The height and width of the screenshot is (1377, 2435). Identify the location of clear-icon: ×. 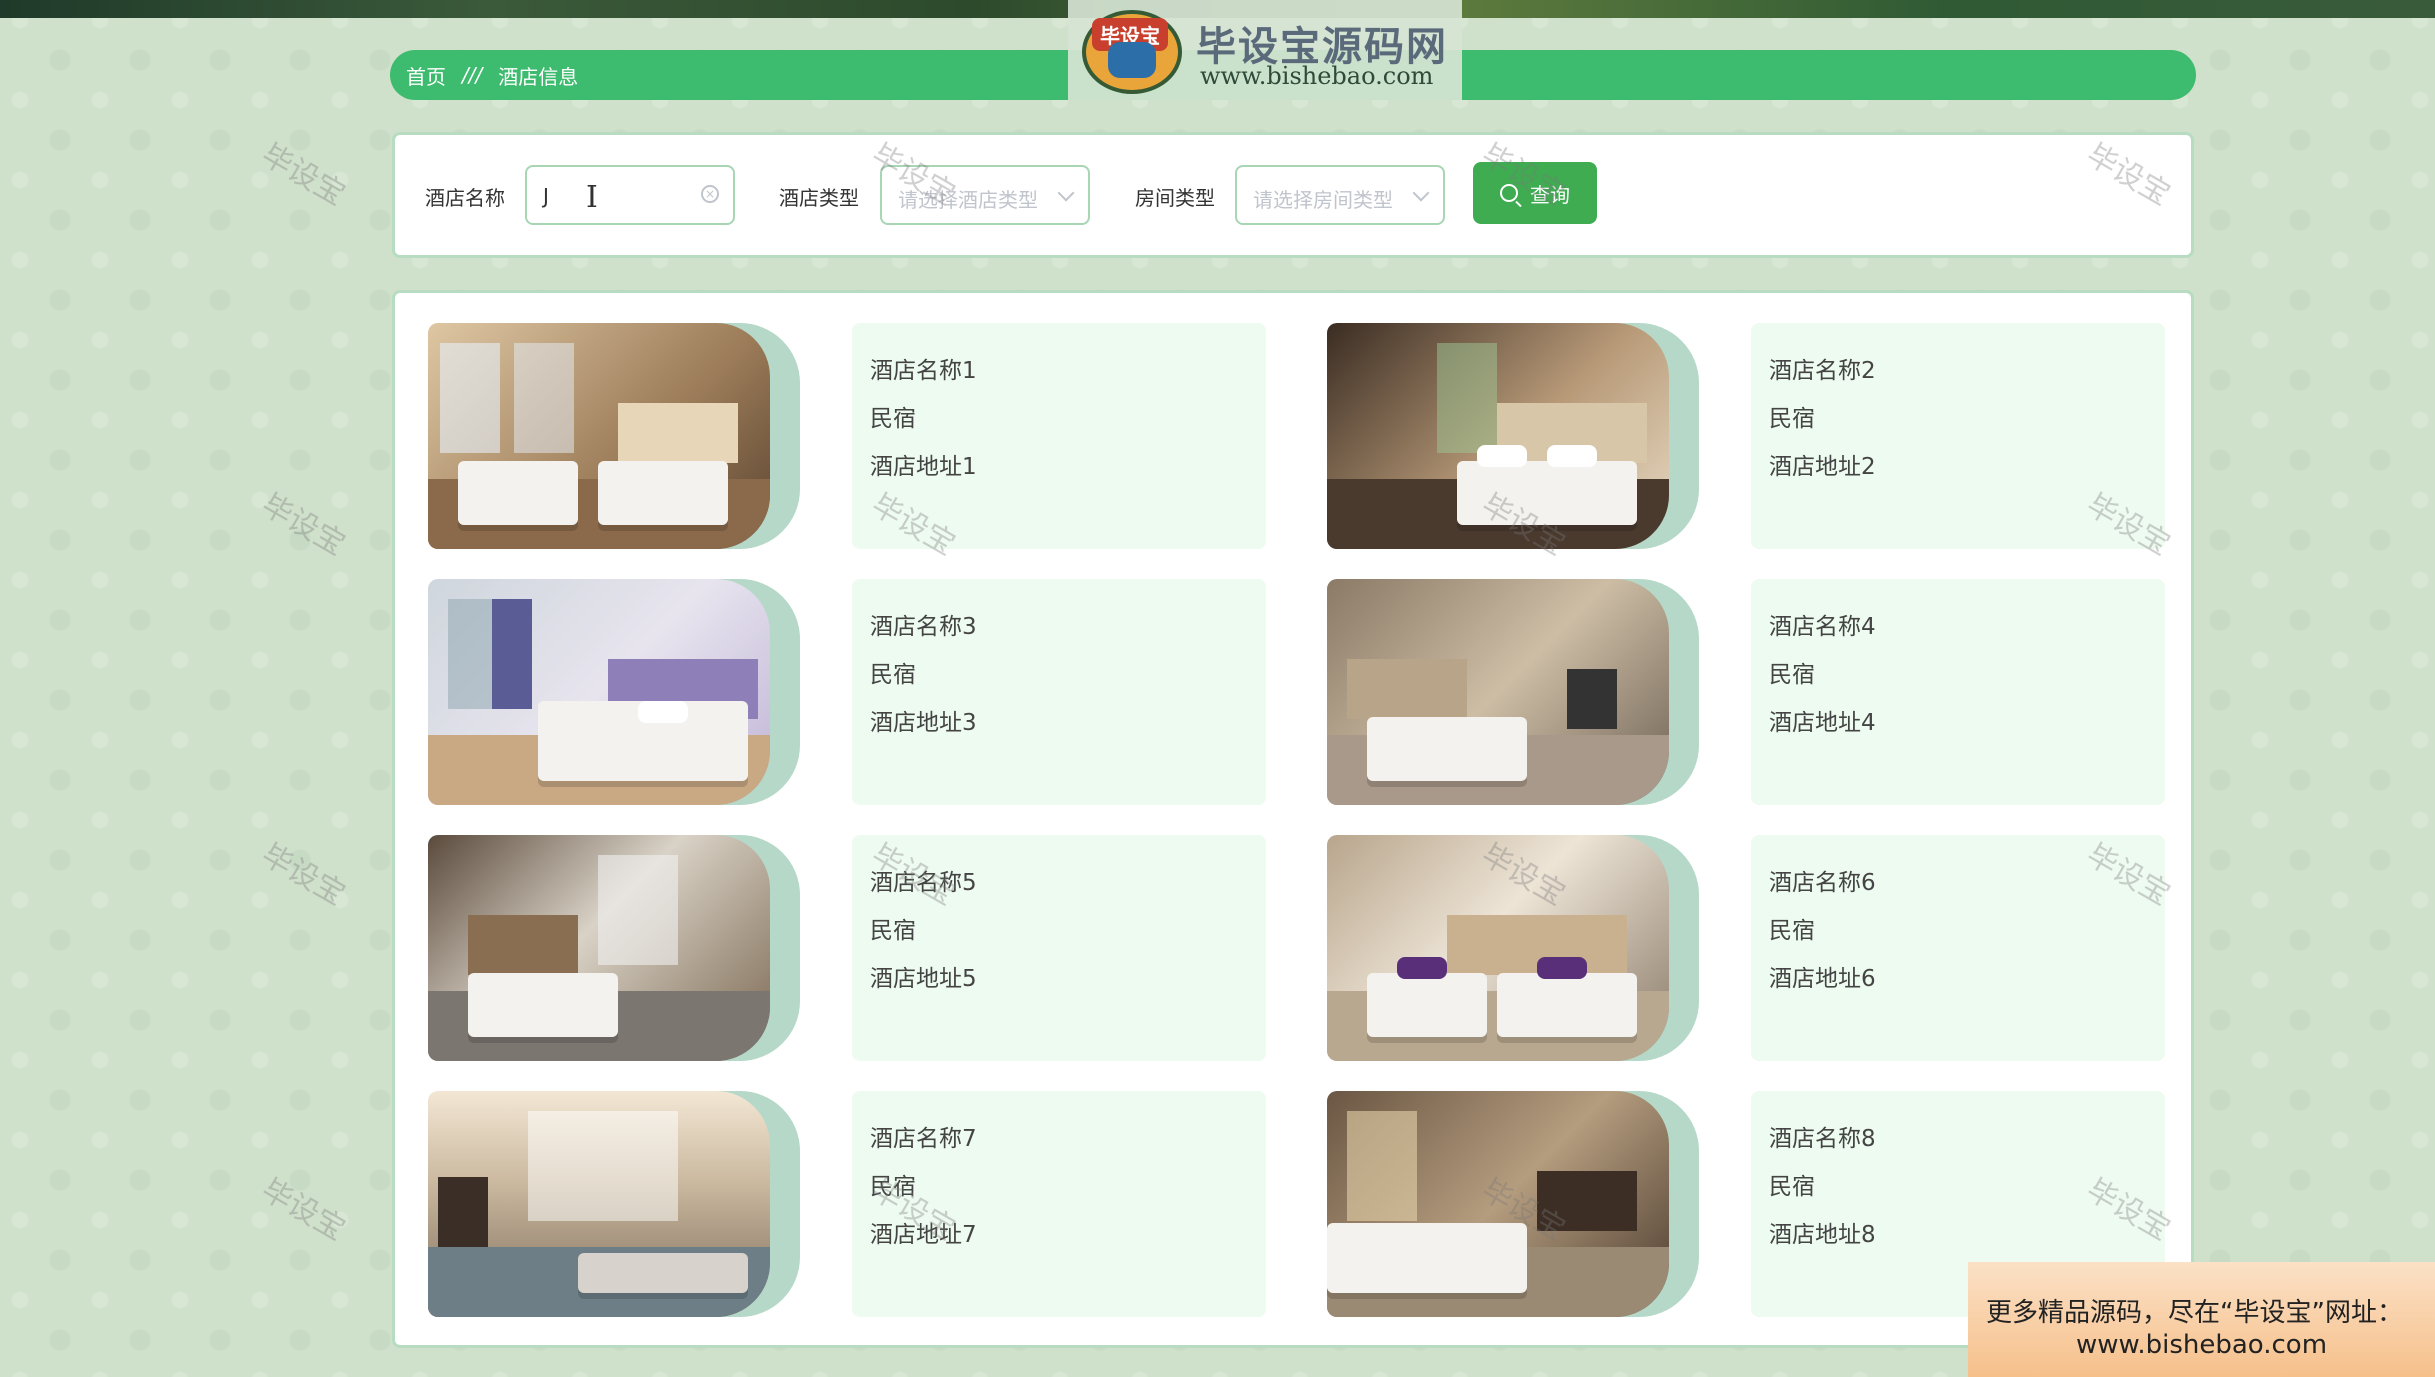
(710, 194).